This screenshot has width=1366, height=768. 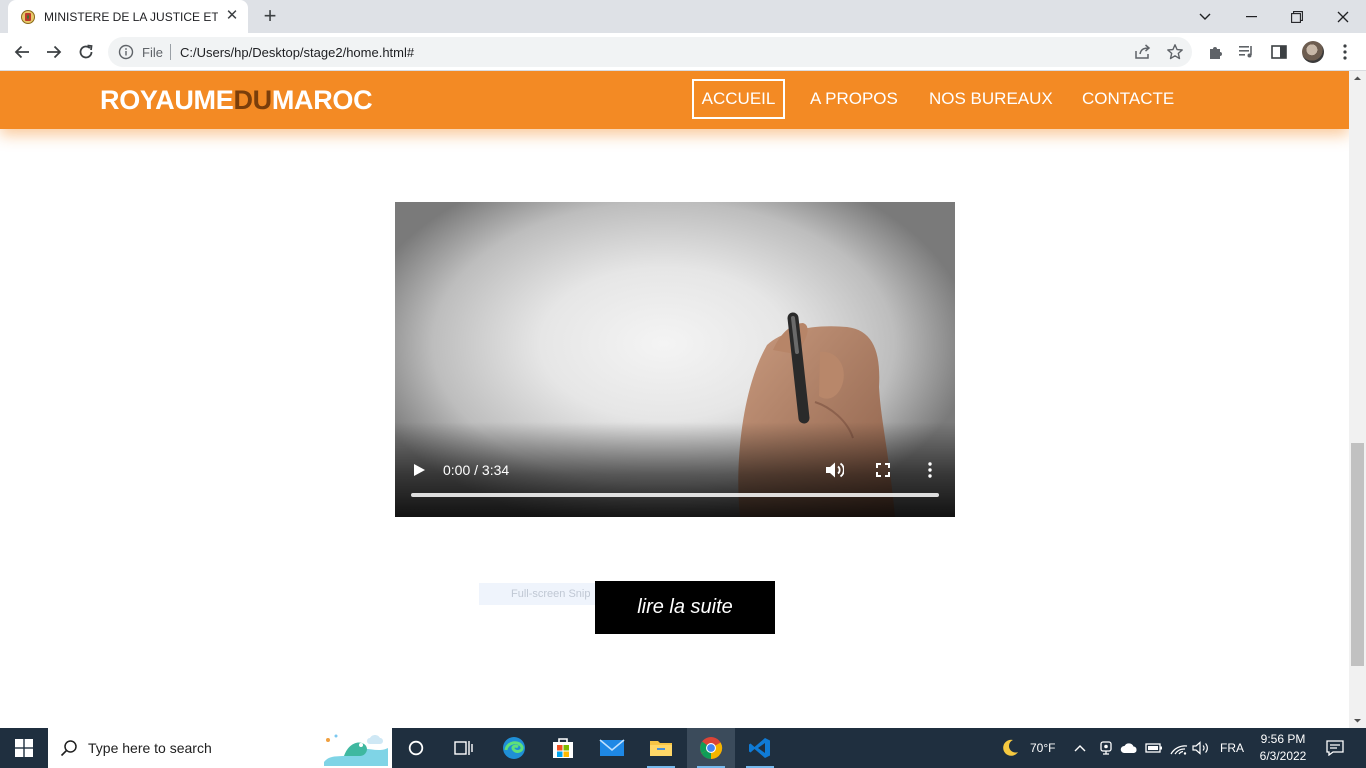 What do you see at coordinates (1279, 52) in the screenshot?
I see `side-panel-icon` at bounding box center [1279, 52].